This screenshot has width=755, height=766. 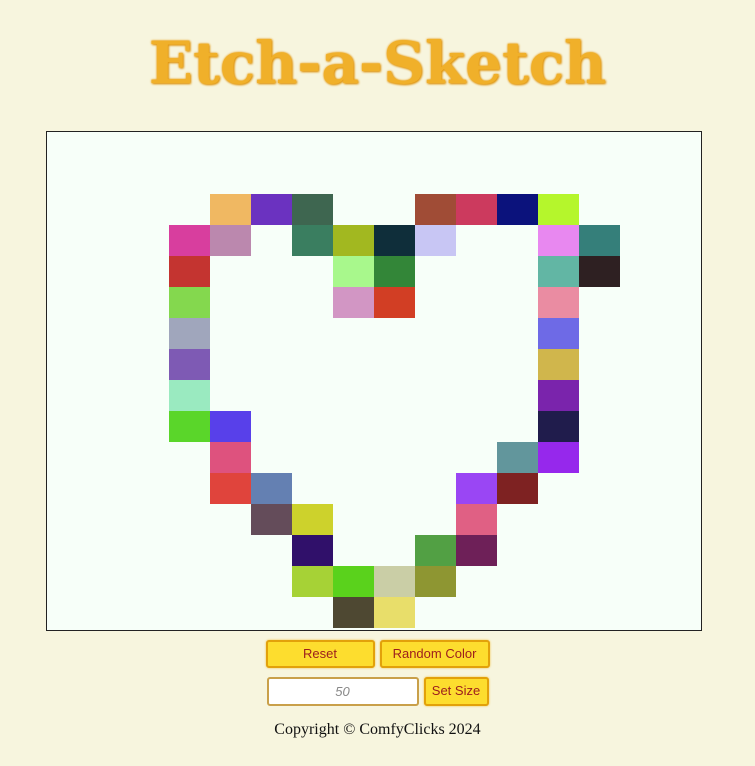 What do you see at coordinates (434, 654) in the screenshot?
I see `random-color-button: Random Color` at bounding box center [434, 654].